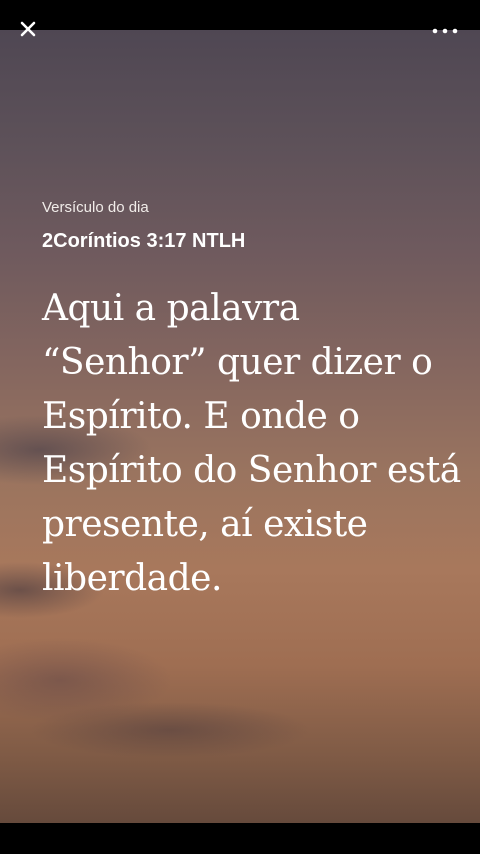 This screenshot has width=480, height=854. What do you see at coordinates (445, 31) in the screenshot?
I see `more-options-icon` at bounding box center [445, 31].